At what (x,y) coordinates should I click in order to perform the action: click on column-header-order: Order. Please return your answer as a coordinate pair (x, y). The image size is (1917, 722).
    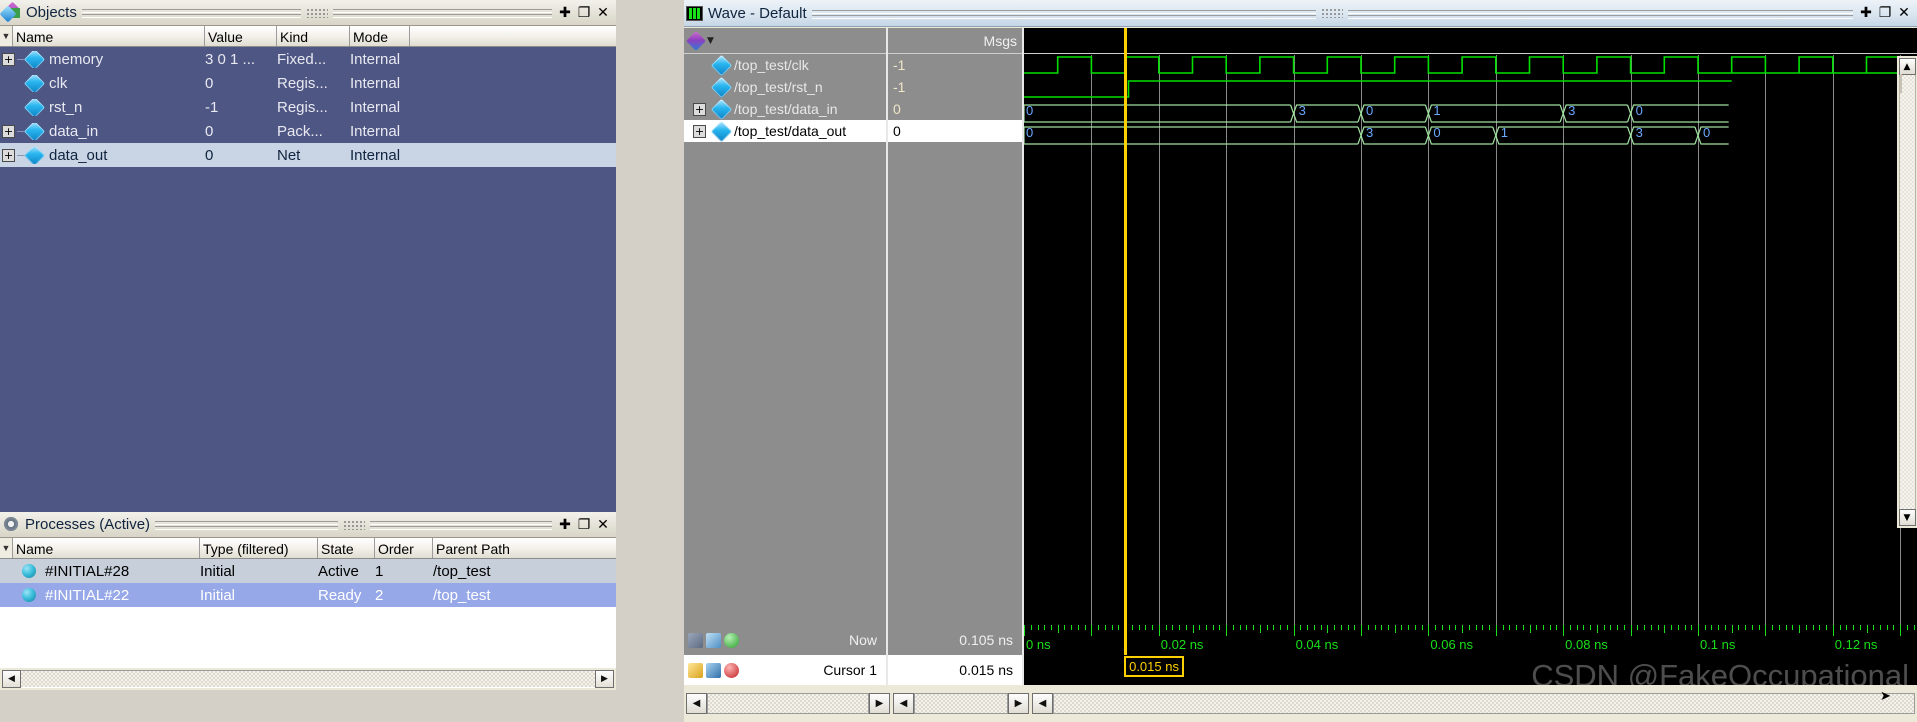
    Looking at the image, I should click on (404, 548).